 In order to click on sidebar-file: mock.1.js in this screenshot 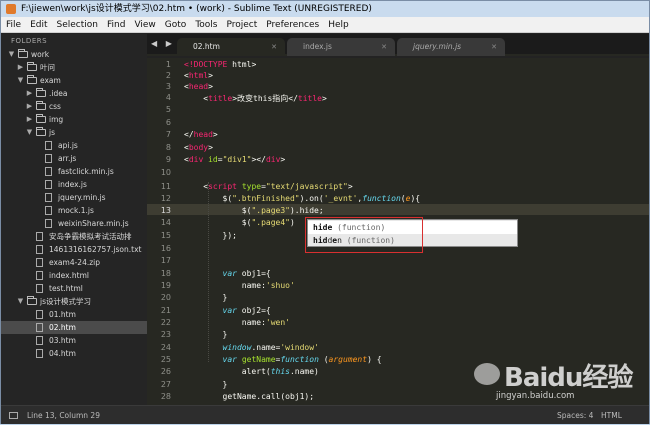, I will do `click(74, 210)`.